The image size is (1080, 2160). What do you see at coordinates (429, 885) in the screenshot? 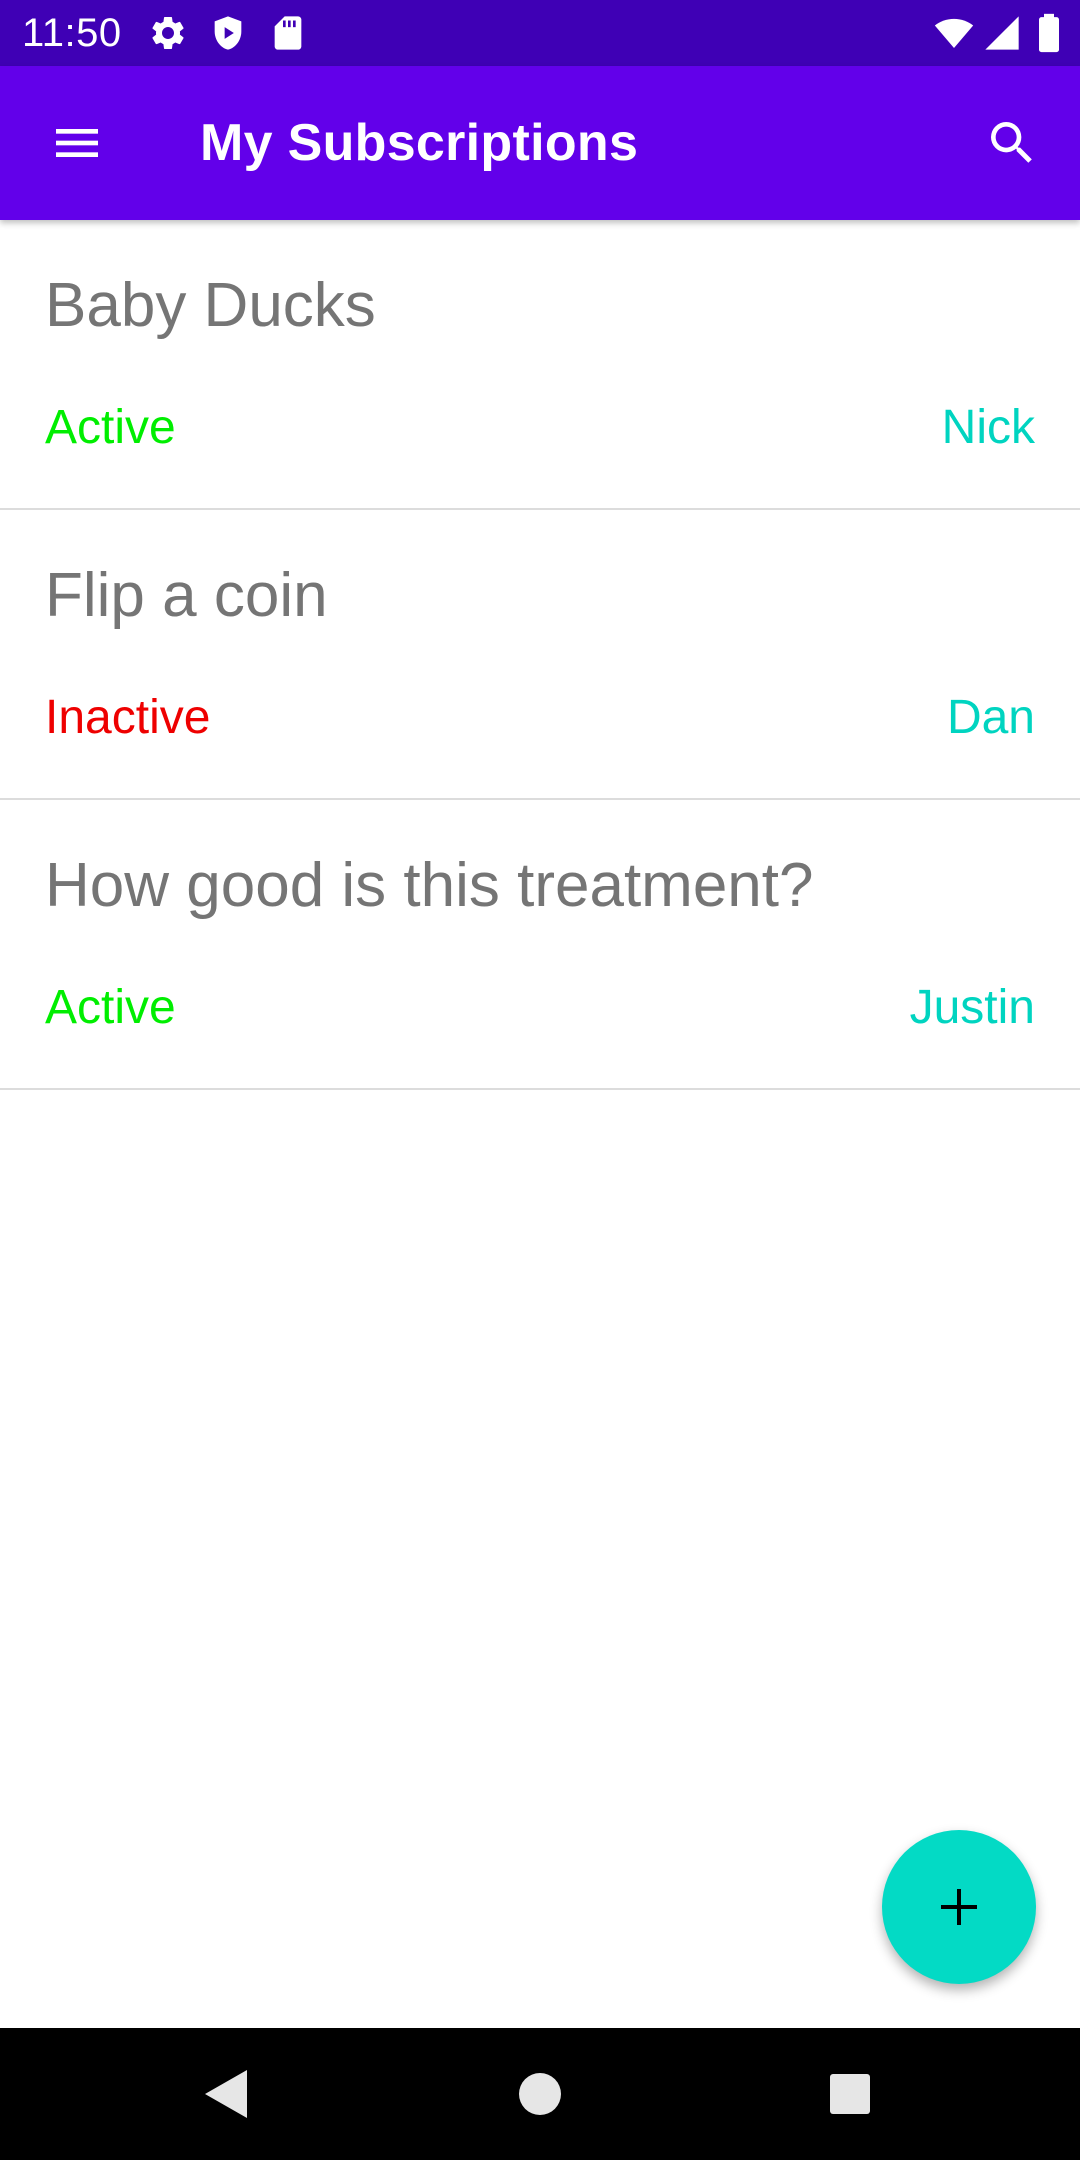
I see `subscription-title: How good is this treatment?` at bounding box center [429, 885].